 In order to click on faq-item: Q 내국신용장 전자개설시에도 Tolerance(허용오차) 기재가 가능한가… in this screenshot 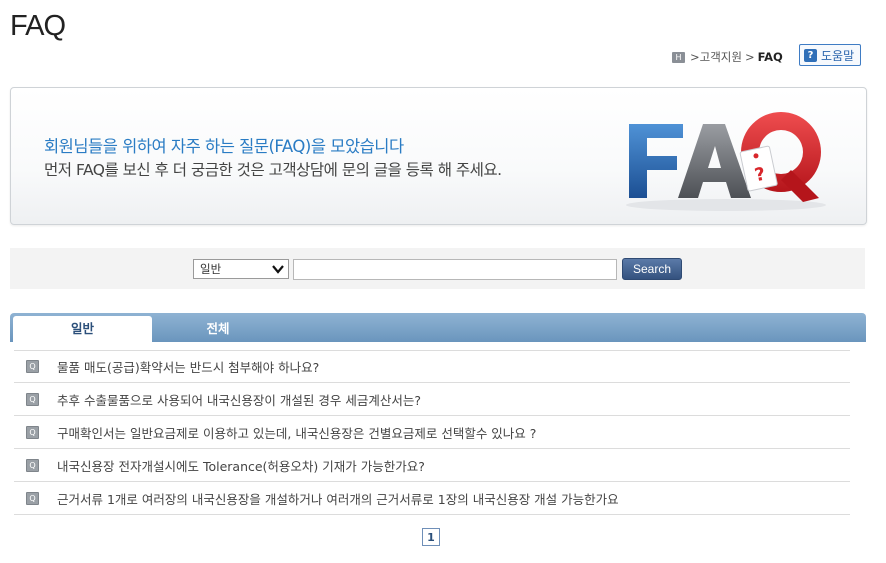, I will do `click(432, 465)`.